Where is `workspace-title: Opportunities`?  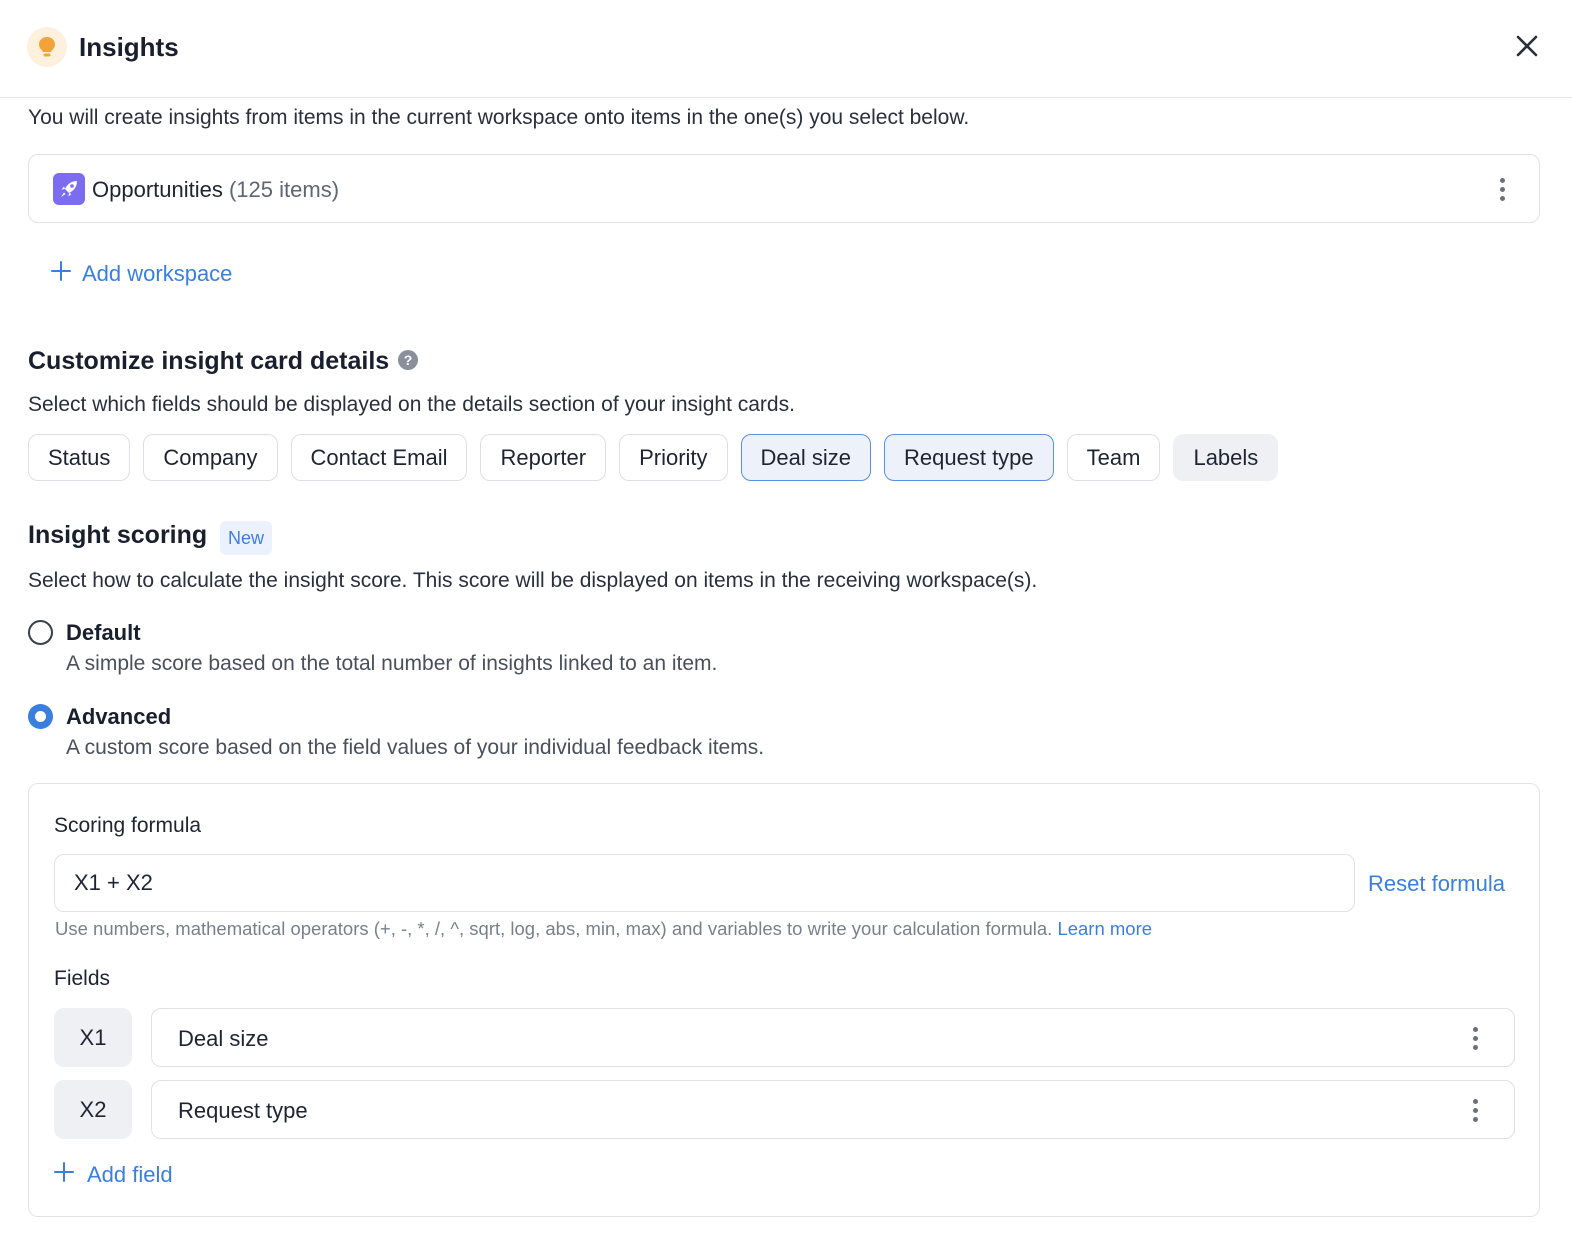
workspace-title: Opportunities is located at coordinates (157, 189).